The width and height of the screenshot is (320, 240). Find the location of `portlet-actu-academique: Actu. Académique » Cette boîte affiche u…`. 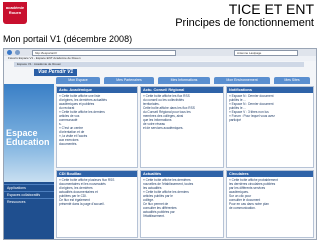

portlet-actu-academique: Actu. Académique » Cette boîte affiche u… is located at coordinates (97, 127).